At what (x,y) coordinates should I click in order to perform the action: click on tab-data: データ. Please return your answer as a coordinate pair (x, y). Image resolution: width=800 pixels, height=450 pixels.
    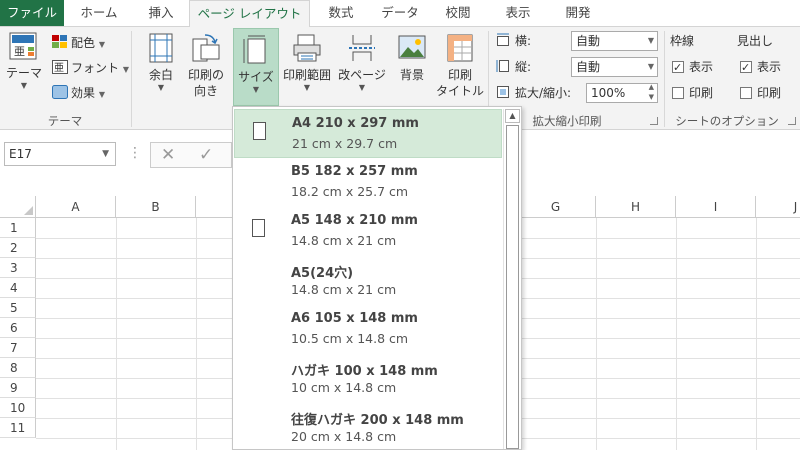
    Looking at the image, I should click on (400, 13).